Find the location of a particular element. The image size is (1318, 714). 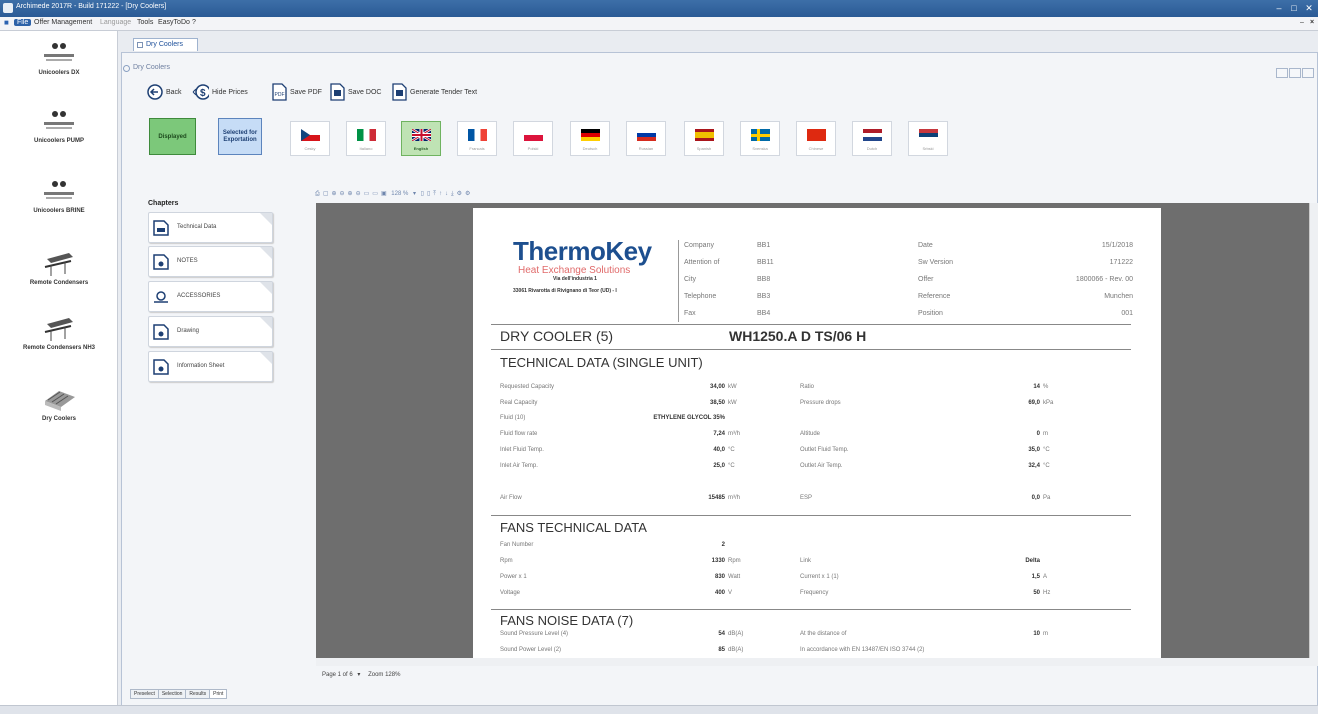

sidebar-item-dry-coolers: Dry Coolers is located at coordinates (59, 404).